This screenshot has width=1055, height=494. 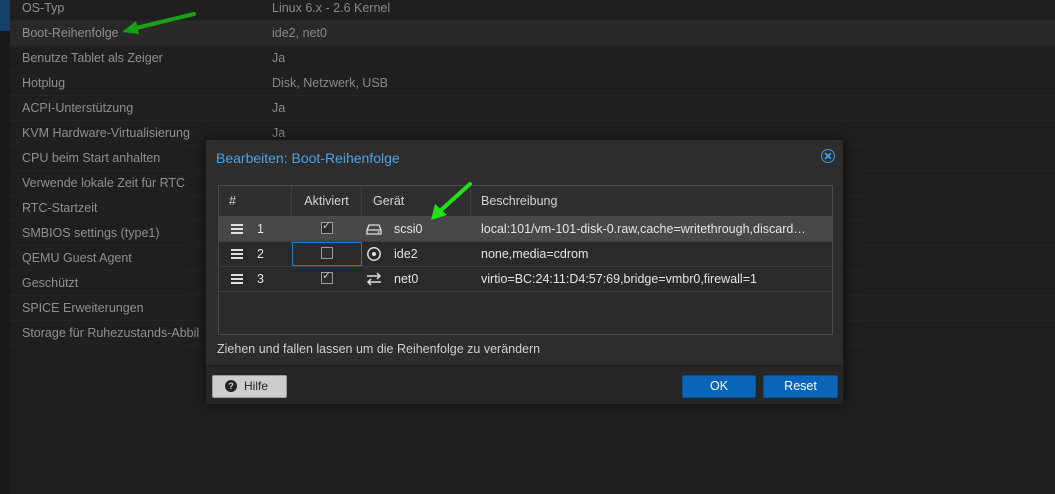 What do you see at coordinates (256, 386) in the screenshot?
I see `help-label: Hilfe` at bounding box center [256, 386].